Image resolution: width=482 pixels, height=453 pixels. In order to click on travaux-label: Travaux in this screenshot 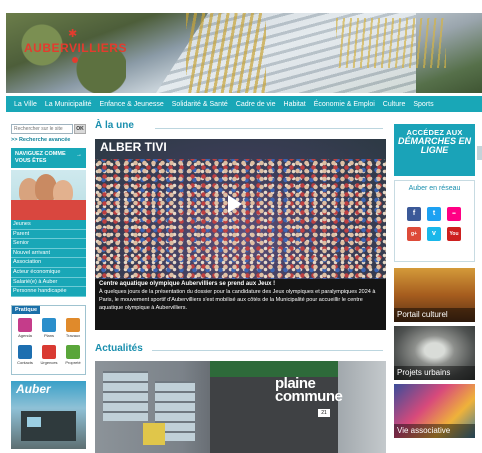, I will do `click(73, 335)`.